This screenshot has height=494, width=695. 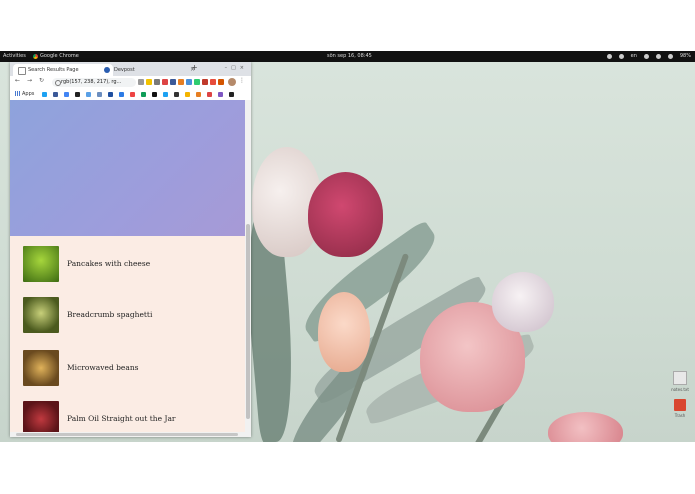 What do you see at coordinates (670, 56) in the screenshot?
I see `battery-icon` at bounding box center [670, 56].